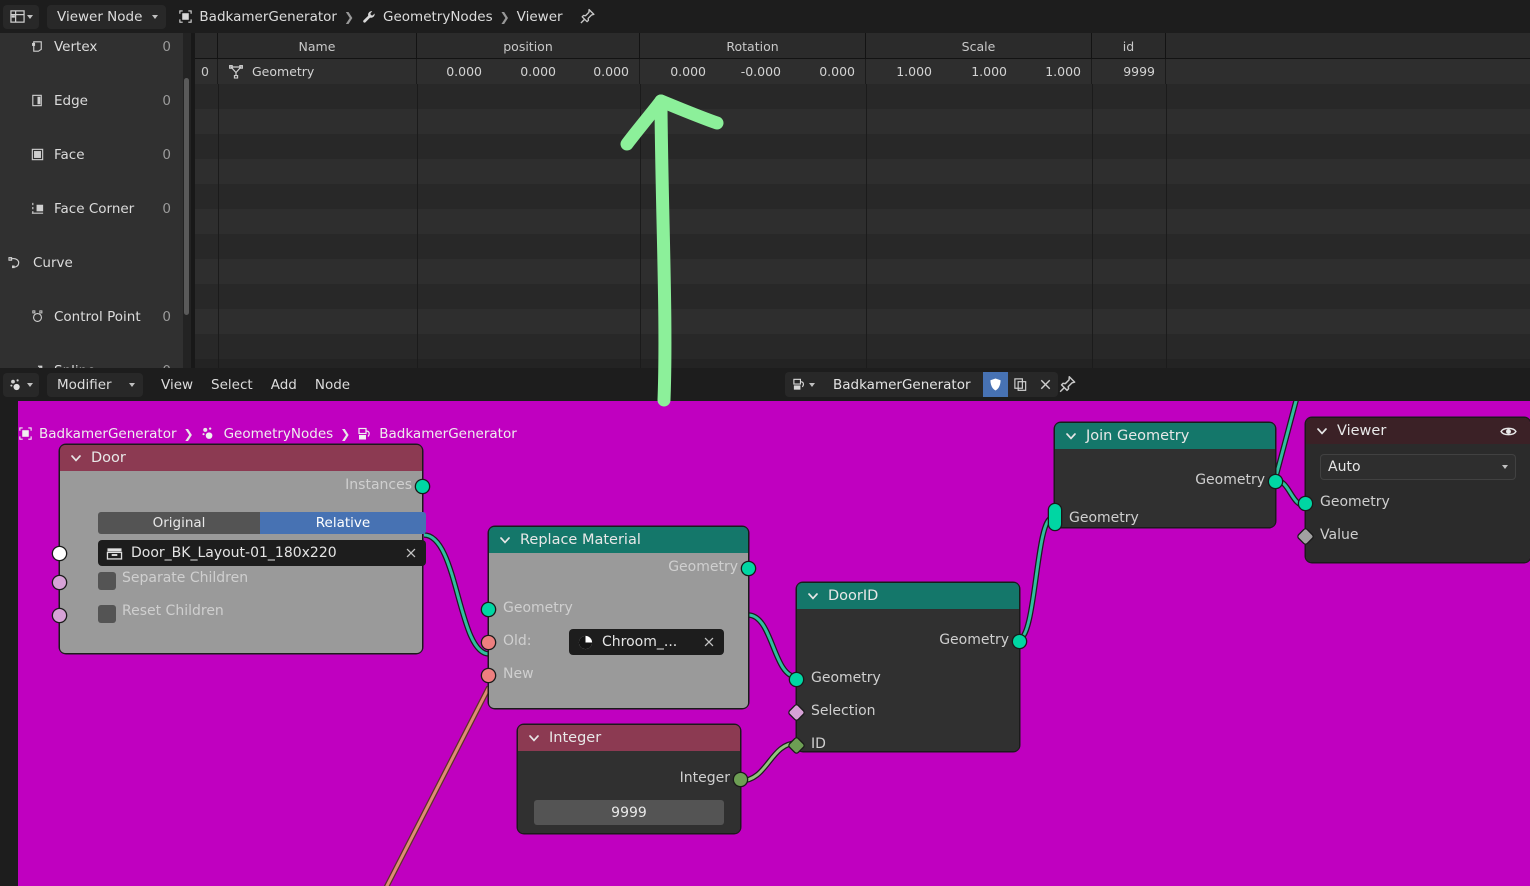 Image resolution: width=1530 pixels, height=886 pixels. What do you see at coordinates (332, 385) in the screenshot?
I see `menu-node: Node` at bounding box center [332, 385].